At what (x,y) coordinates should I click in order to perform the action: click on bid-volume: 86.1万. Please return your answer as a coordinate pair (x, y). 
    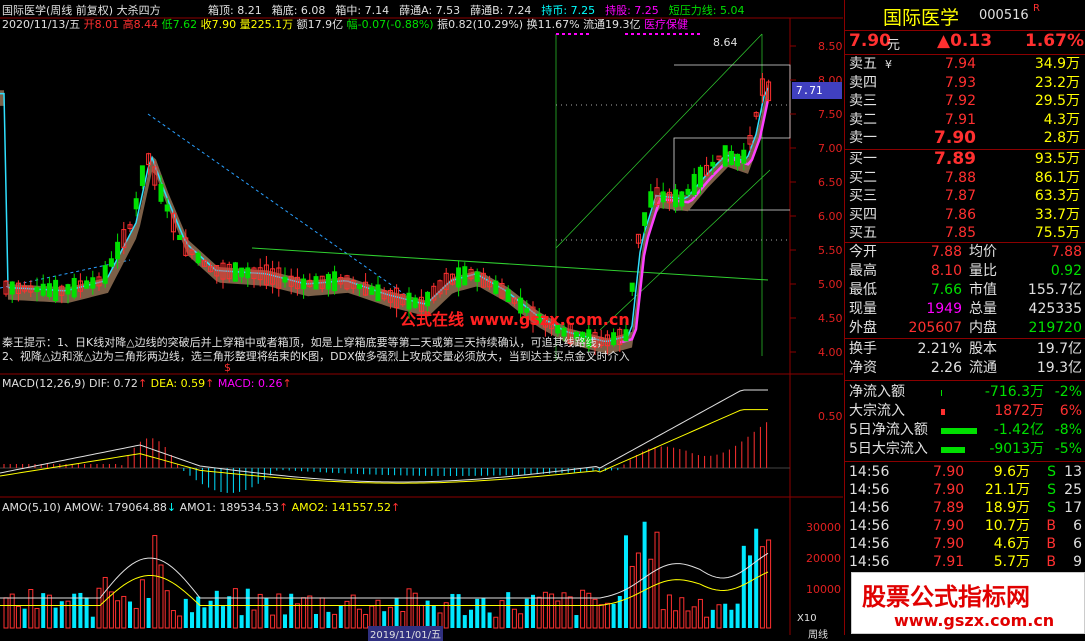
    Looking at the image, I should click on (1057, 177).